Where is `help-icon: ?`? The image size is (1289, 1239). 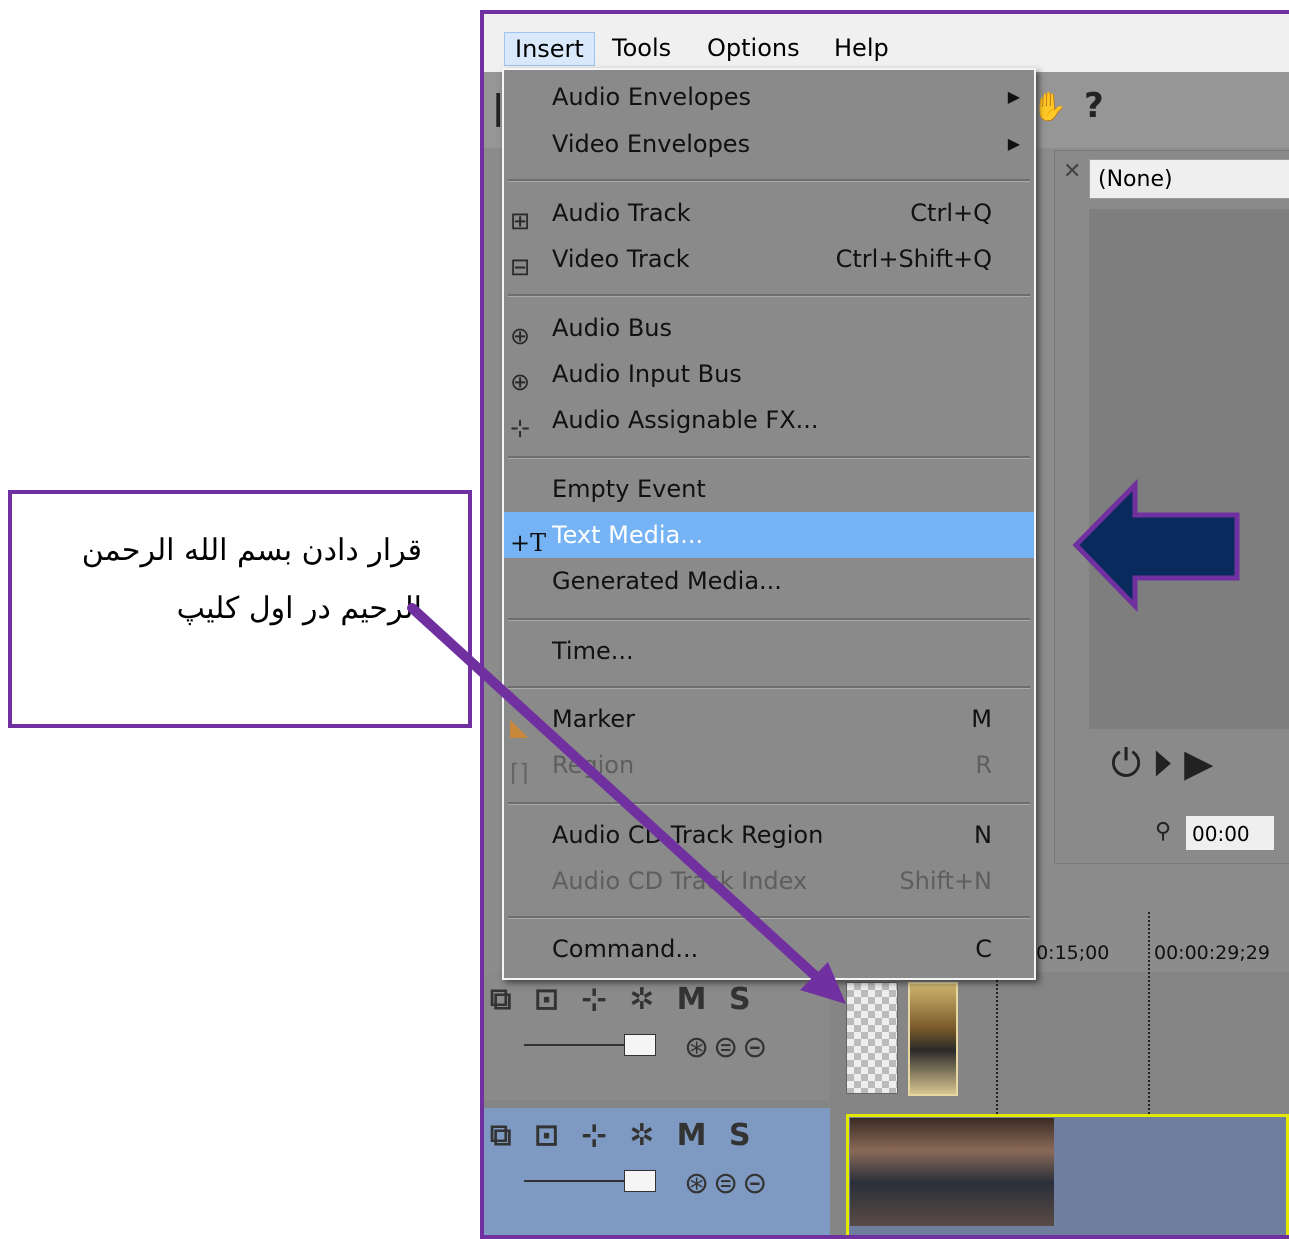 help-icon: ? is located at coordinates (1094, 106).